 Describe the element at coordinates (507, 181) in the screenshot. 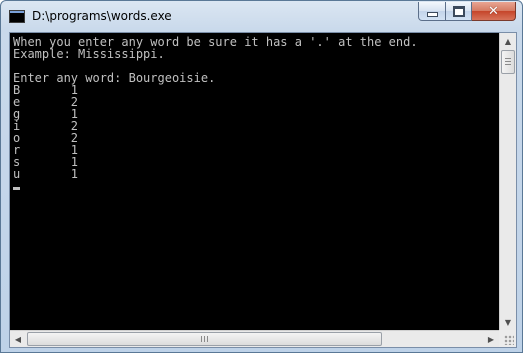

I see `vertical-scrollbar: ▲ ▼` at that location.